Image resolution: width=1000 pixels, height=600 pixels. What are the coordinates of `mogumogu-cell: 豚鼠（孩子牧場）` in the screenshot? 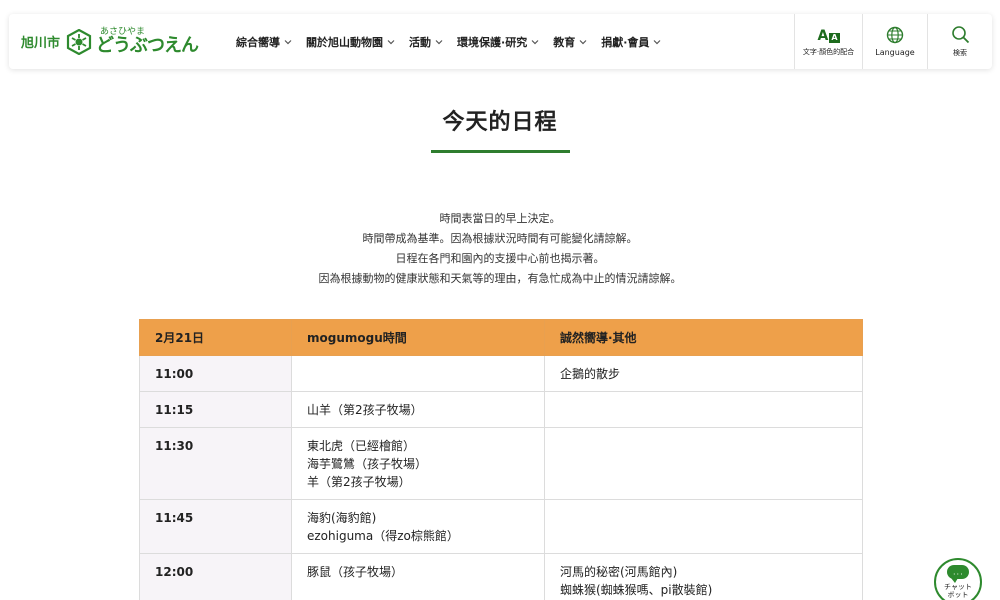 It's located at (418, 576).